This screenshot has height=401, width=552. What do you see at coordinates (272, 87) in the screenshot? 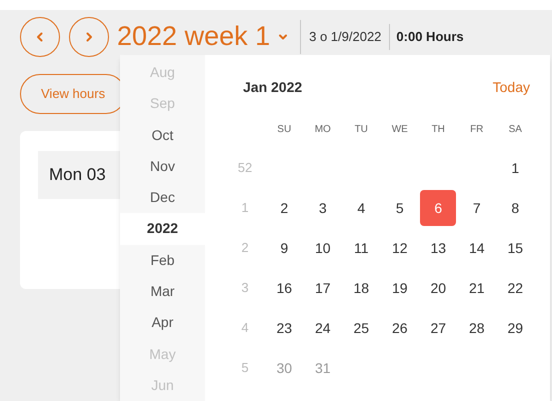
I see `month-title: Jan 2022` at bounding box center [272, 87].